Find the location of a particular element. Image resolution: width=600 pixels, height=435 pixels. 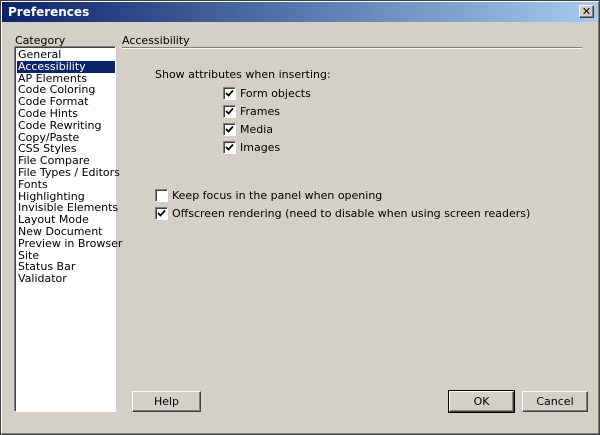

form-objects-checkbox is located at coordinates (229, 93).